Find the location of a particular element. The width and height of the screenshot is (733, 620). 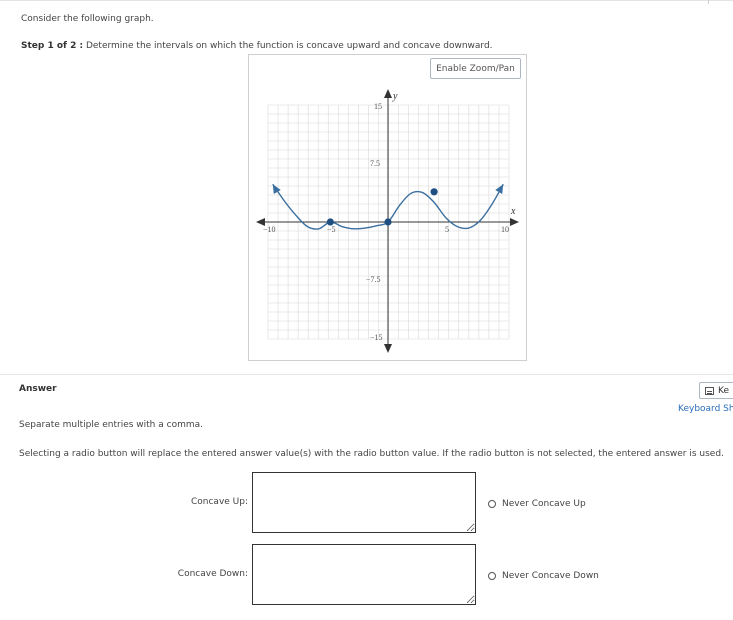

x-tick-neg10: −10 is located at coordinates (269, 229).